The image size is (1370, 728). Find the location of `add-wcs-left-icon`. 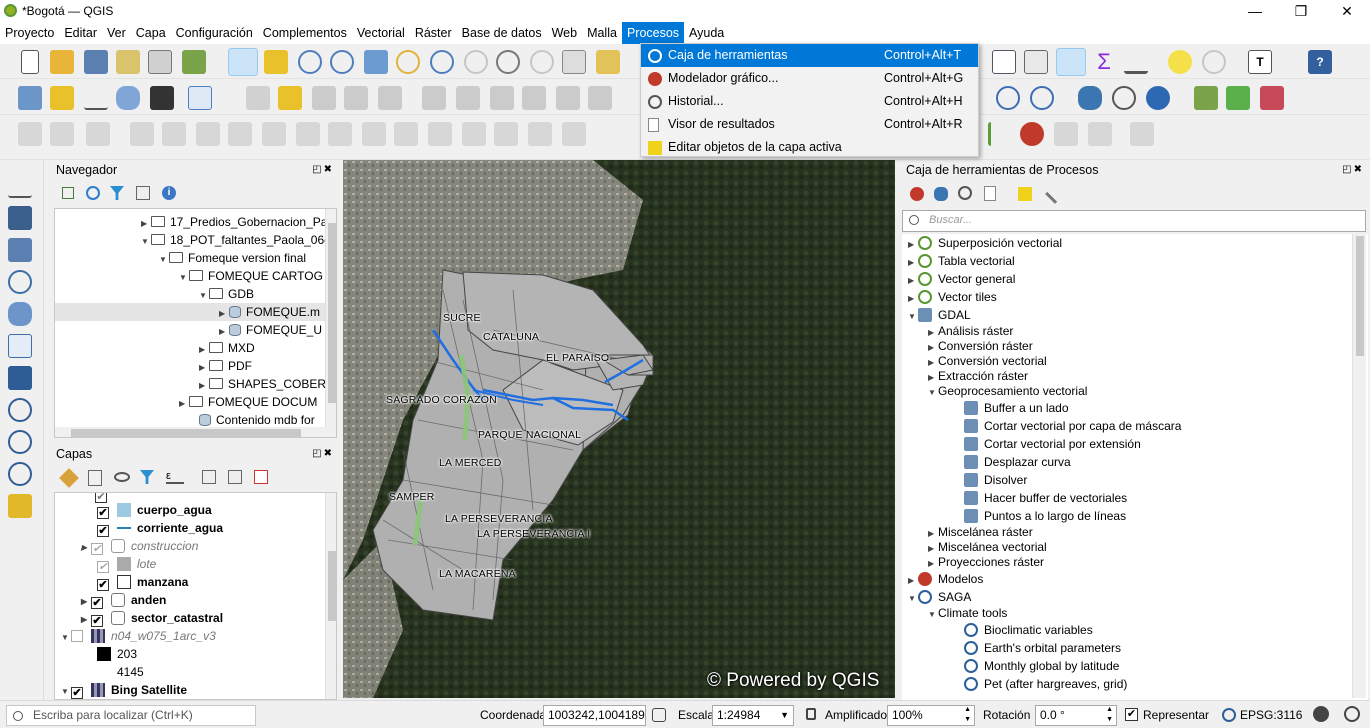

add-wcs-left-icon is located at coordinates (20, 442).